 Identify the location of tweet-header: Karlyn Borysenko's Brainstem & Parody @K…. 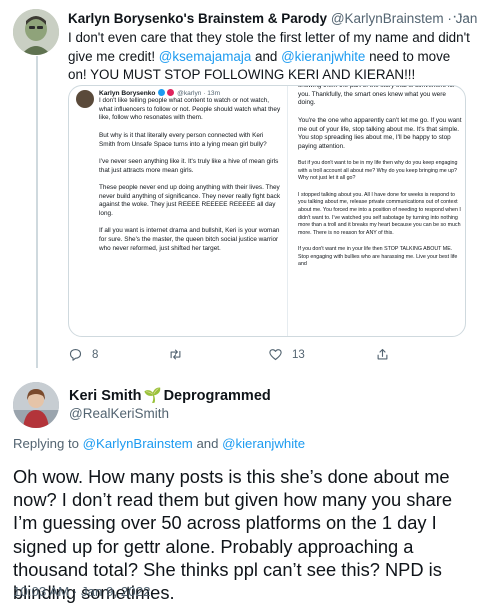
(273, 19).